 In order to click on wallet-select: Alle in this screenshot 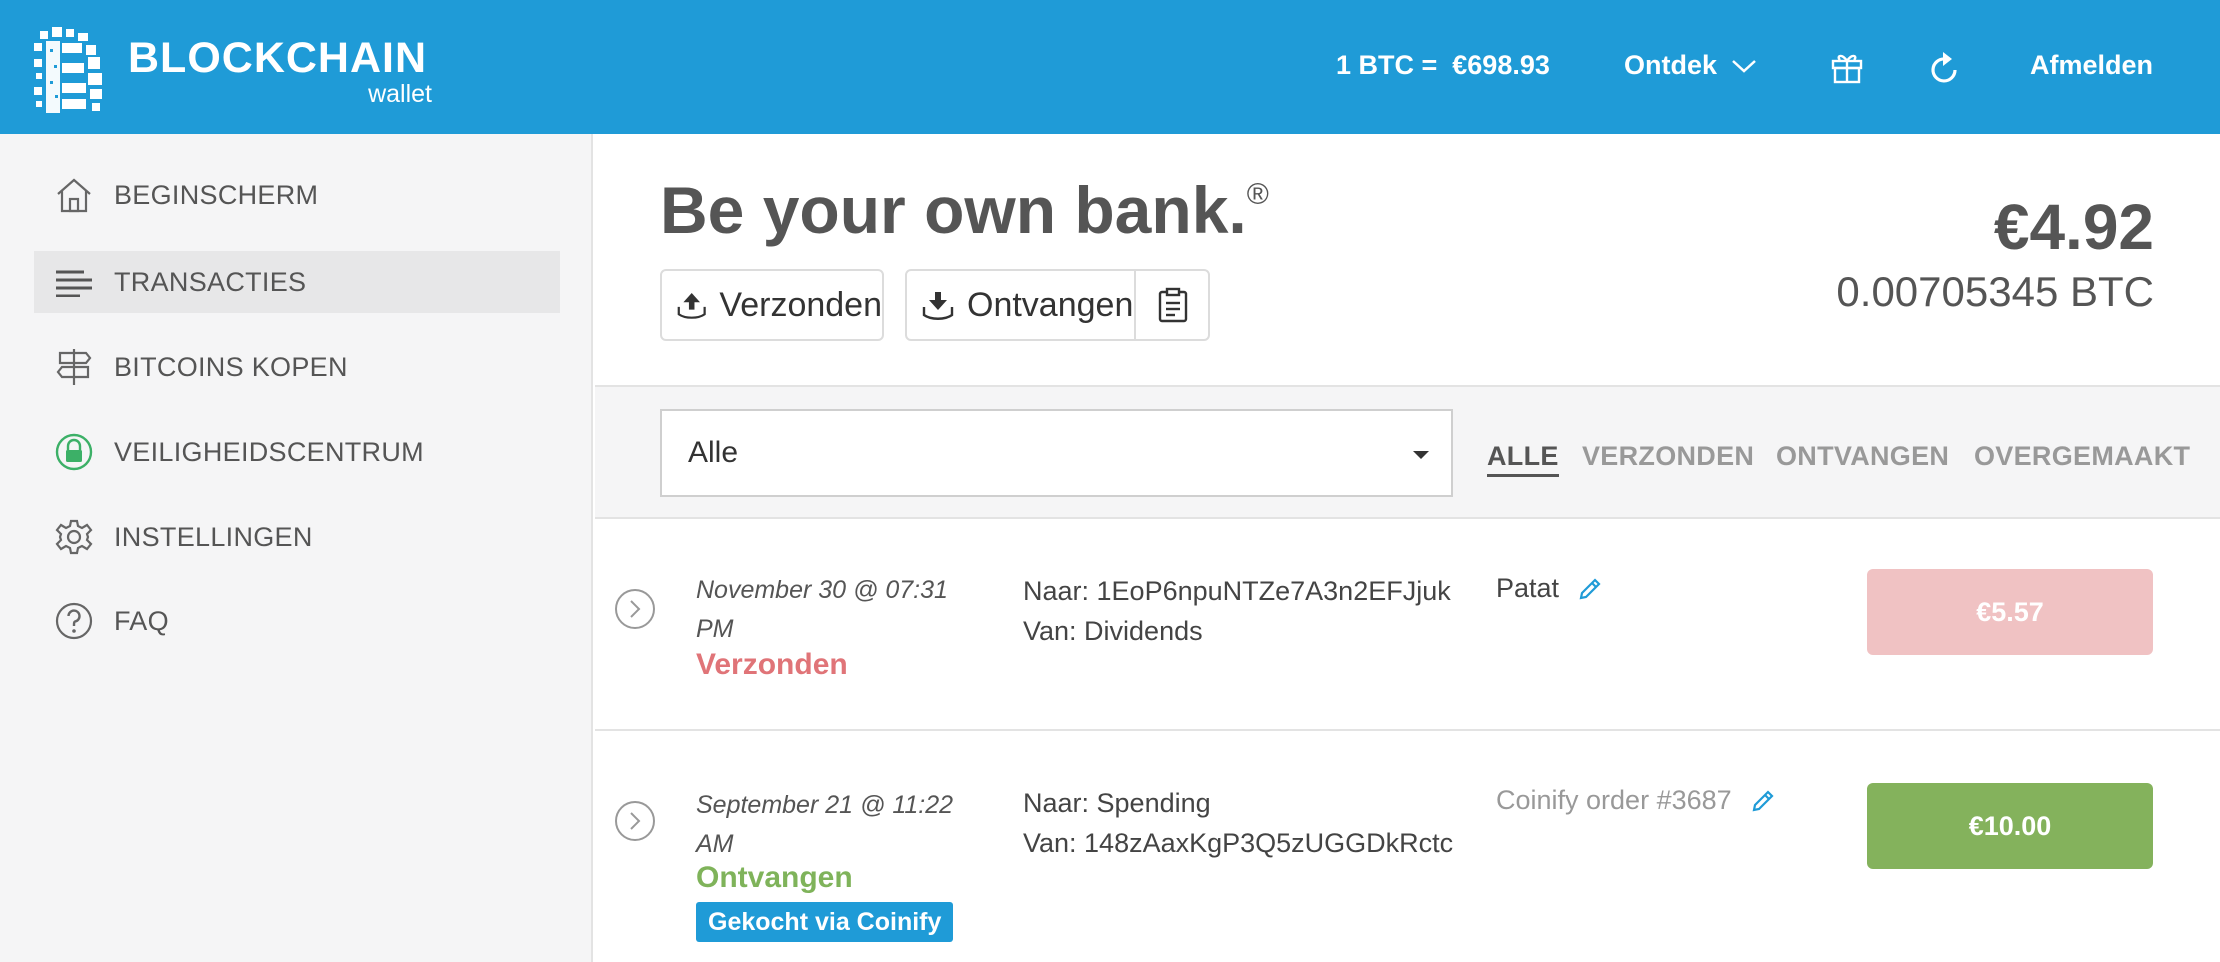, I will do `click(1056, 453)`.